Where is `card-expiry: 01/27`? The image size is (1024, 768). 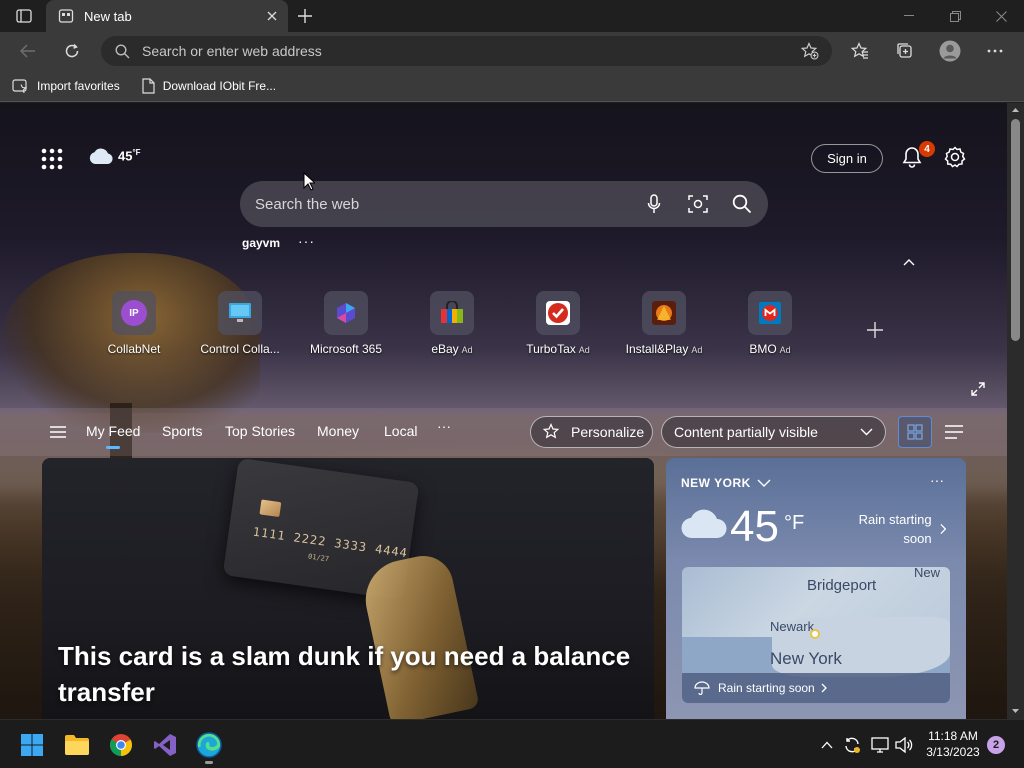
card-expiry: 01/27 is located at coordinates (318, 558).